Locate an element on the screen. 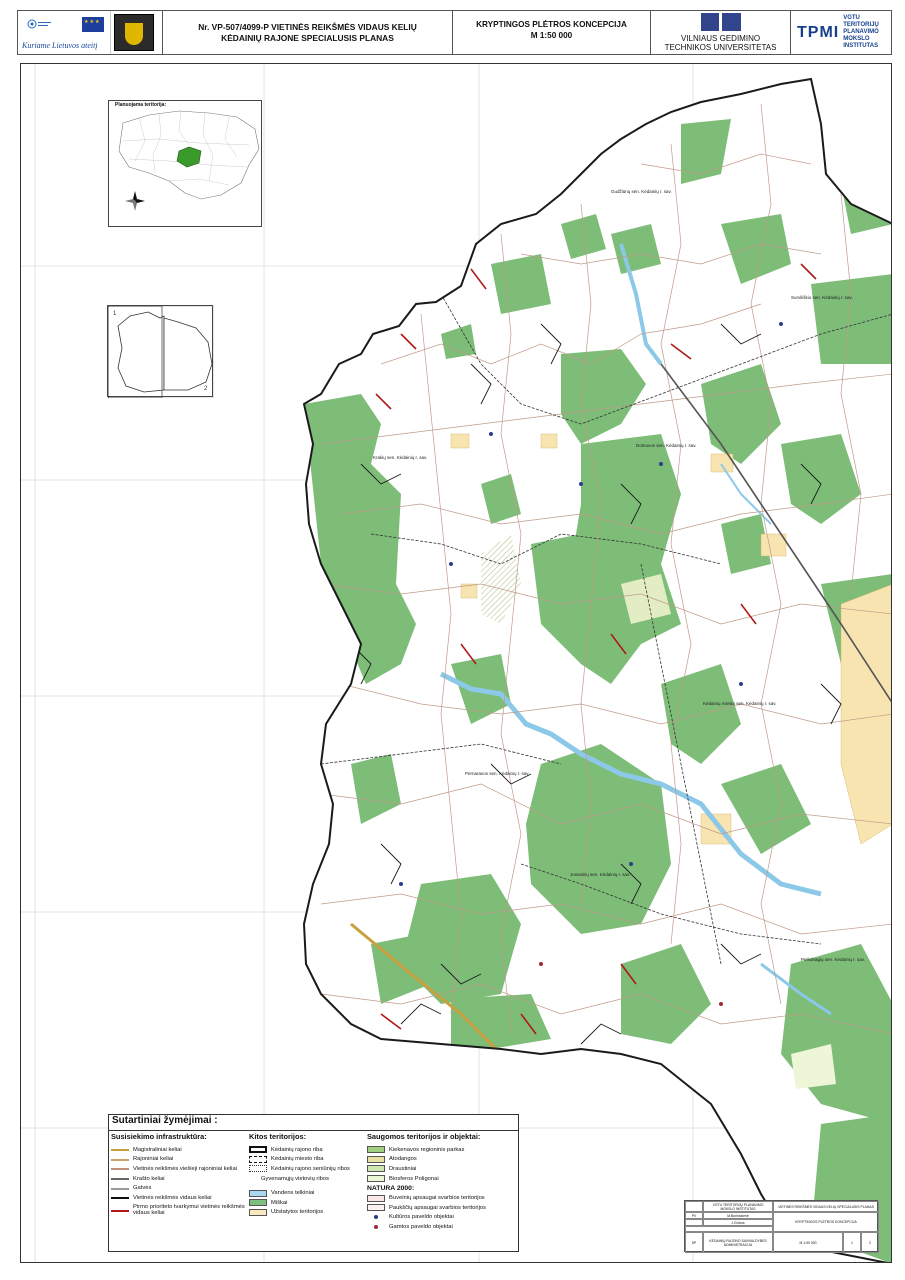  lithuania-map is located at coordinates (189, 160).